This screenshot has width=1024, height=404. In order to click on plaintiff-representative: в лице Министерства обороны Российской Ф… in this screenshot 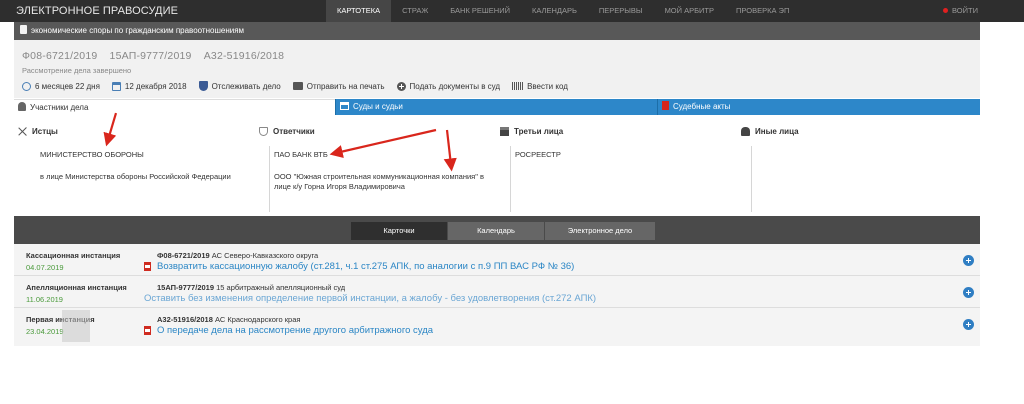, I will do `click(135, 176)`.